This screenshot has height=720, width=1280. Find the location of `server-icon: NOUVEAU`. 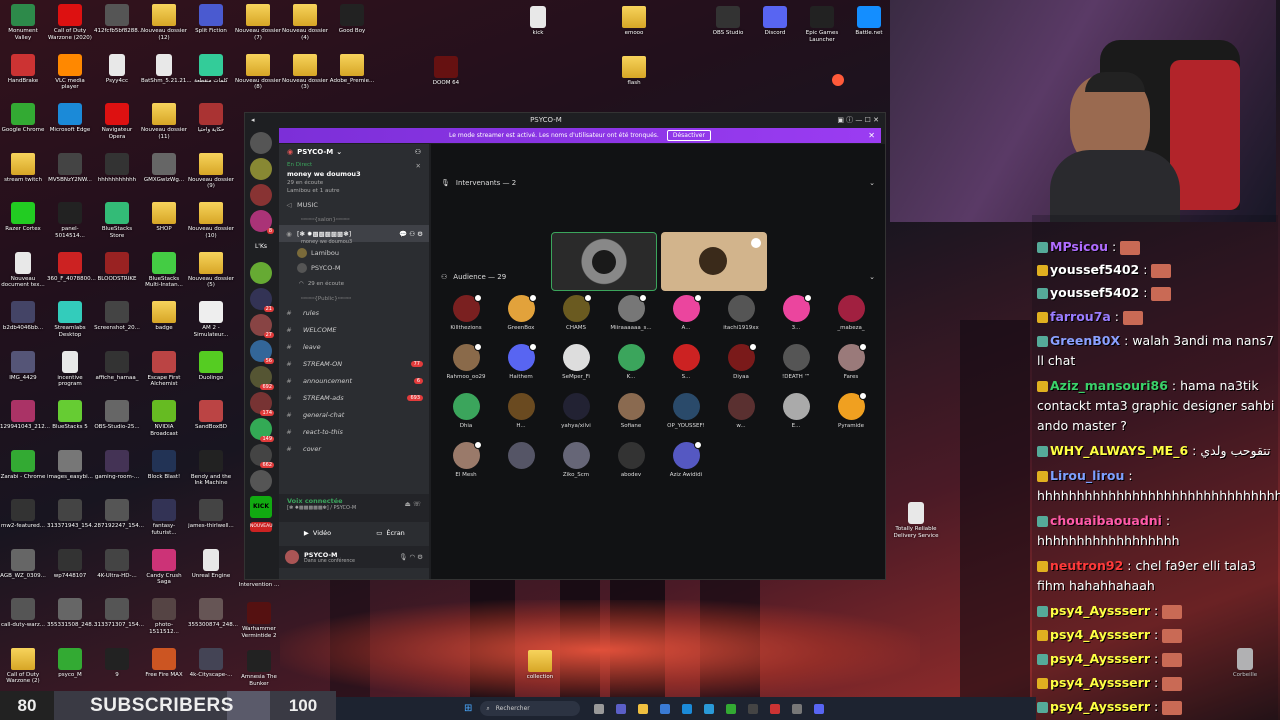

server-icon: NOUVEAU is located at coordinates (261, 527).